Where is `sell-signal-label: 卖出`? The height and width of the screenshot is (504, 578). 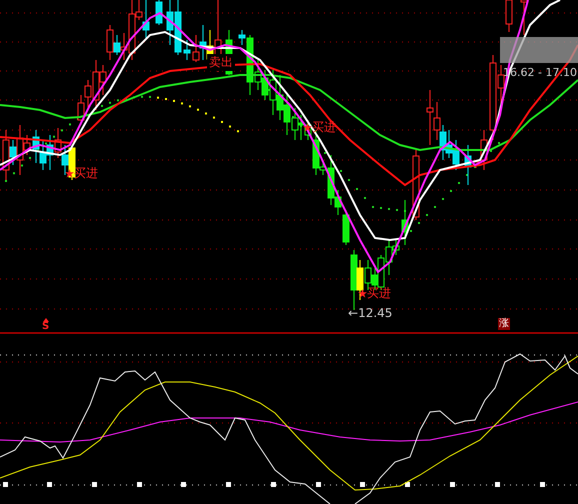 sell-signal-label: 卖出 is located at coordinates (221, 62).